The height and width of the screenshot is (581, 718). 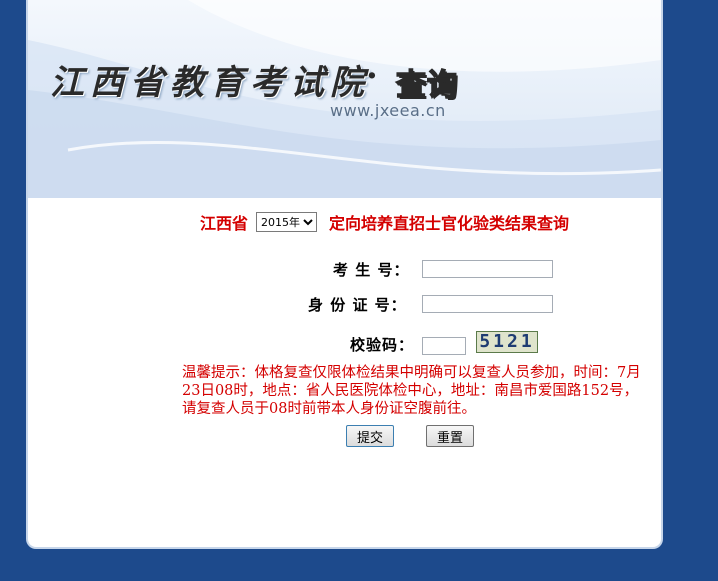 I want to click on site-url: www.jxeea.cn, so click(x=388, y=110).